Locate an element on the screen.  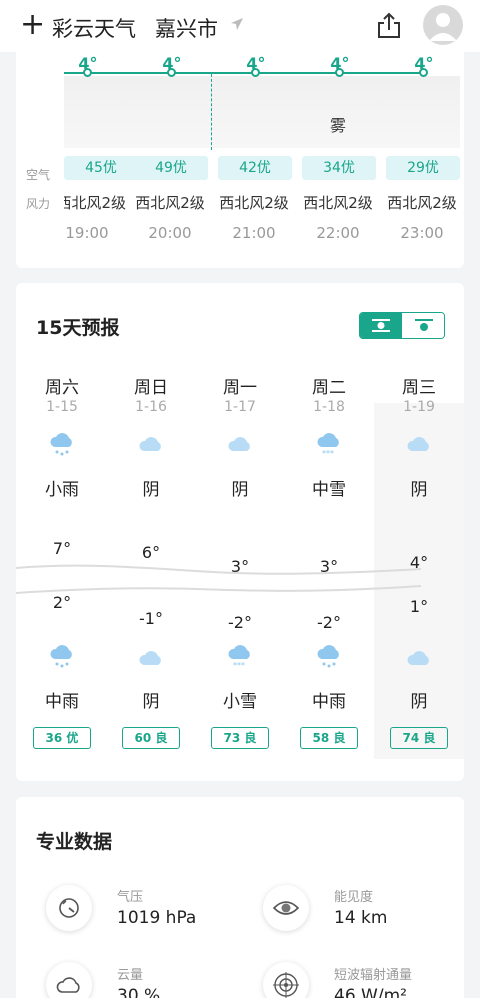
hour-time: 23:00 is located at coordinates (422, 233).